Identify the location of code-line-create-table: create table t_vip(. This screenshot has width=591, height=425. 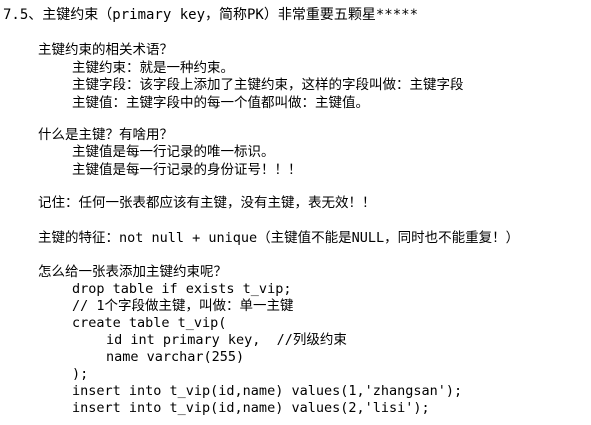
(149, 323).